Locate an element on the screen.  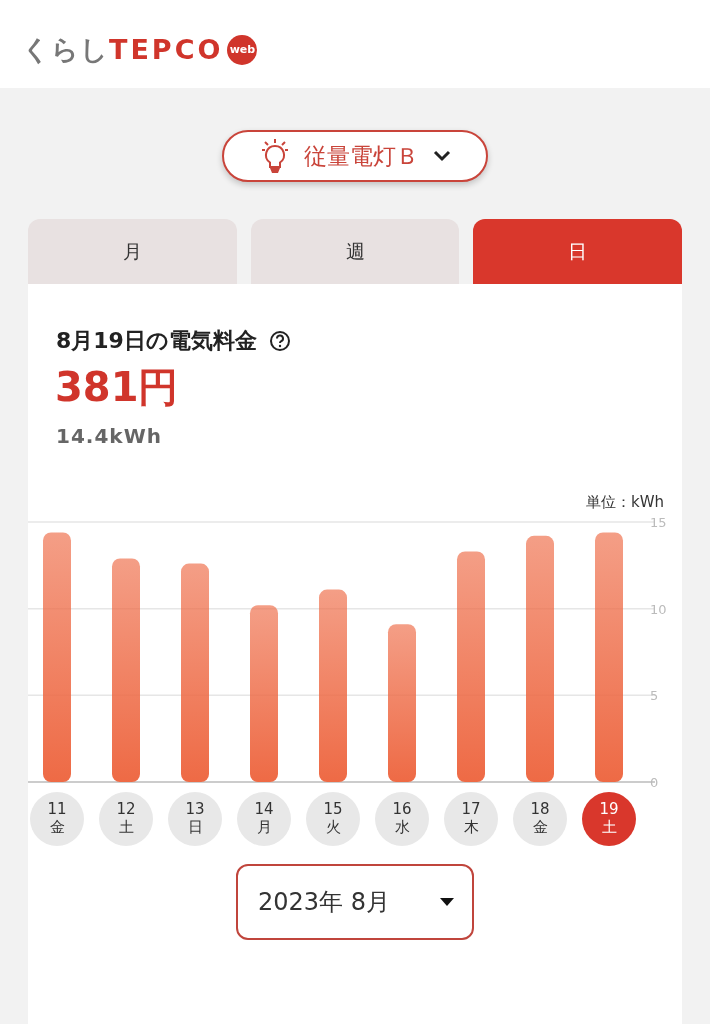
chevron-down-icon is located at coordinates (441, 156).